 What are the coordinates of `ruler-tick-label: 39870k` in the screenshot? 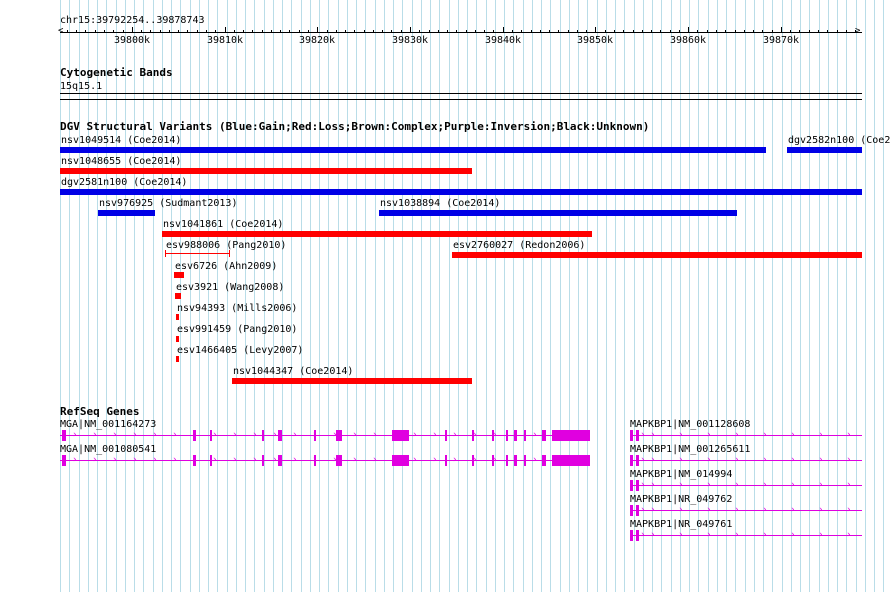 It's located at (781, 40).